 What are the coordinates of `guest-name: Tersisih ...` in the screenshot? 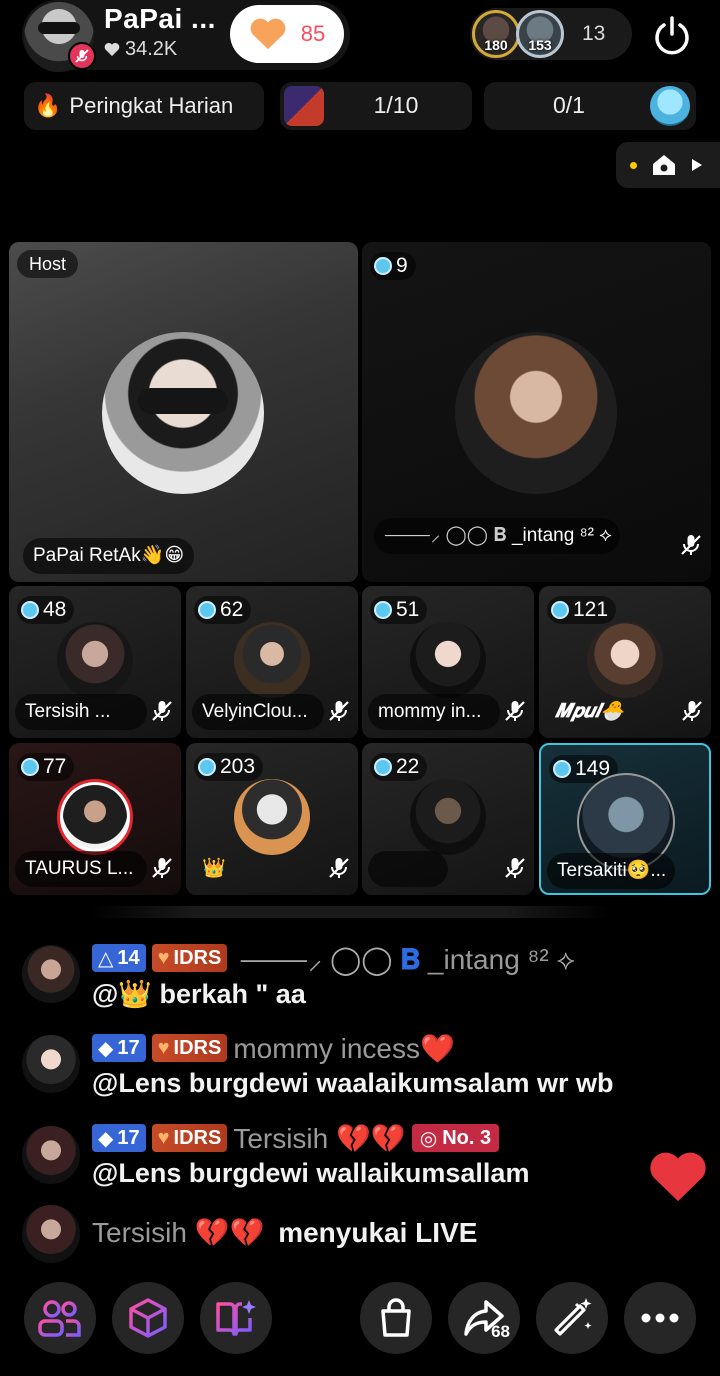 It's located at (81, 712).